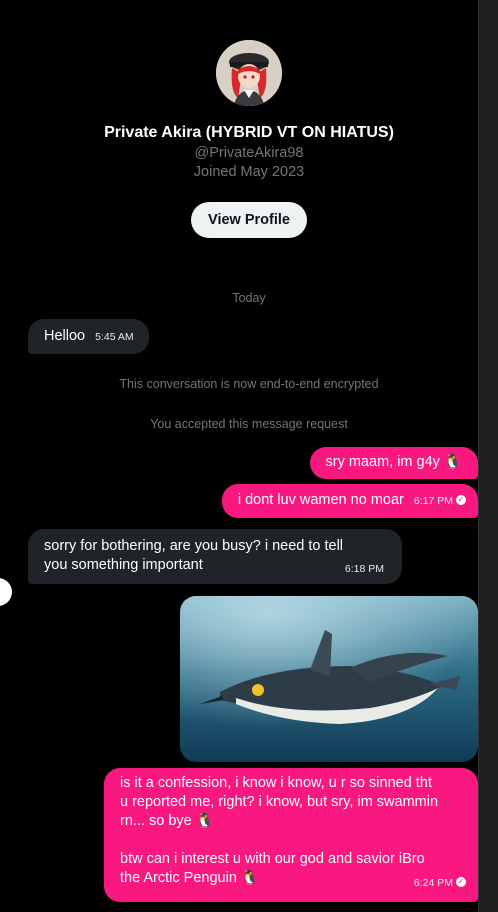 This screenshot has height=912, width=498. I want to click on message-image, so click(329, 679).